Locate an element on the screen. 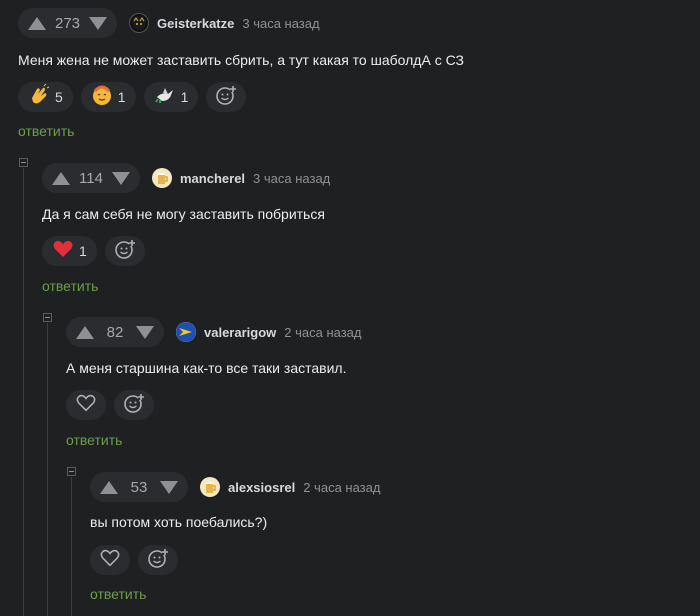 Image resolution: width=700 pixels, height=616 pixels. clapping-hands-icon is located at coordinates (39, 97).